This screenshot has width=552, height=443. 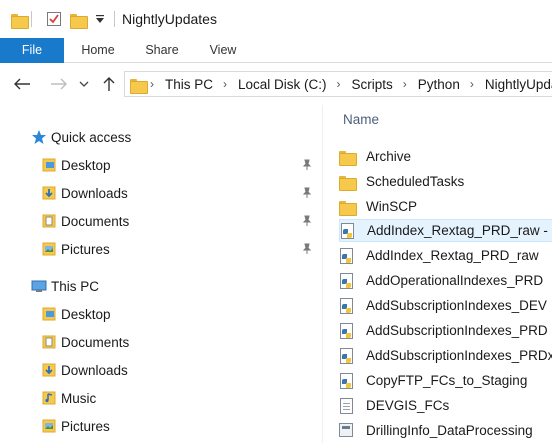 I want to click on list-item: AddIndex_Rextag_PRD_raw, so click(x=445, y=255).